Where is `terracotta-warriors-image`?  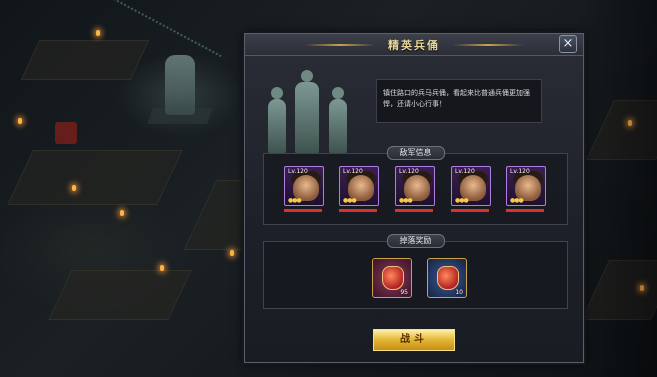 terracotta-warriors-image is located at coordinates (313, 109).